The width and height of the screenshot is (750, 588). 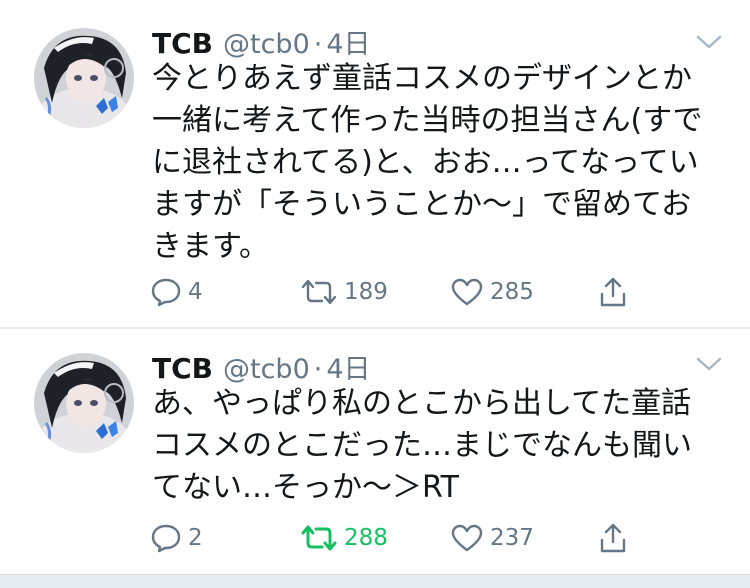 What do you see at coordinates (512, 292) in the screenshot?
I see `like-count: 285` at bounding box center [512, 292].